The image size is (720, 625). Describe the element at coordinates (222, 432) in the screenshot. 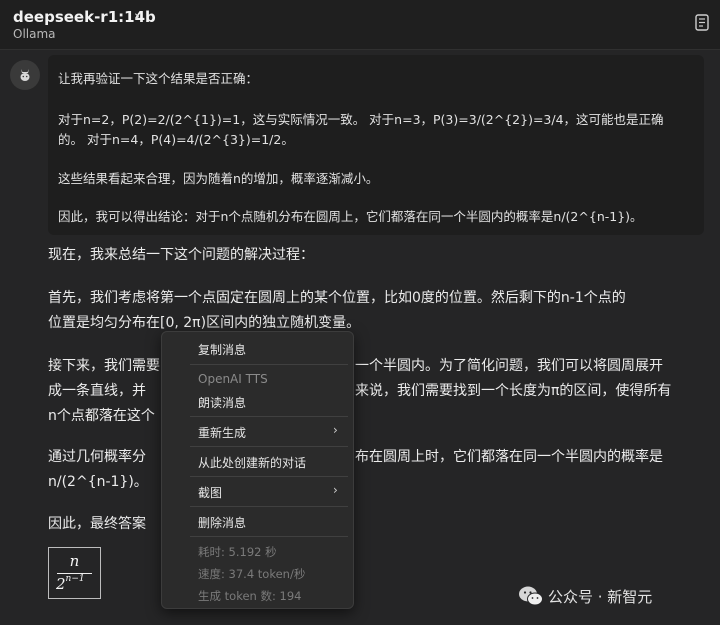

I see `menu-item-regenerate: 重新生成` at that location.